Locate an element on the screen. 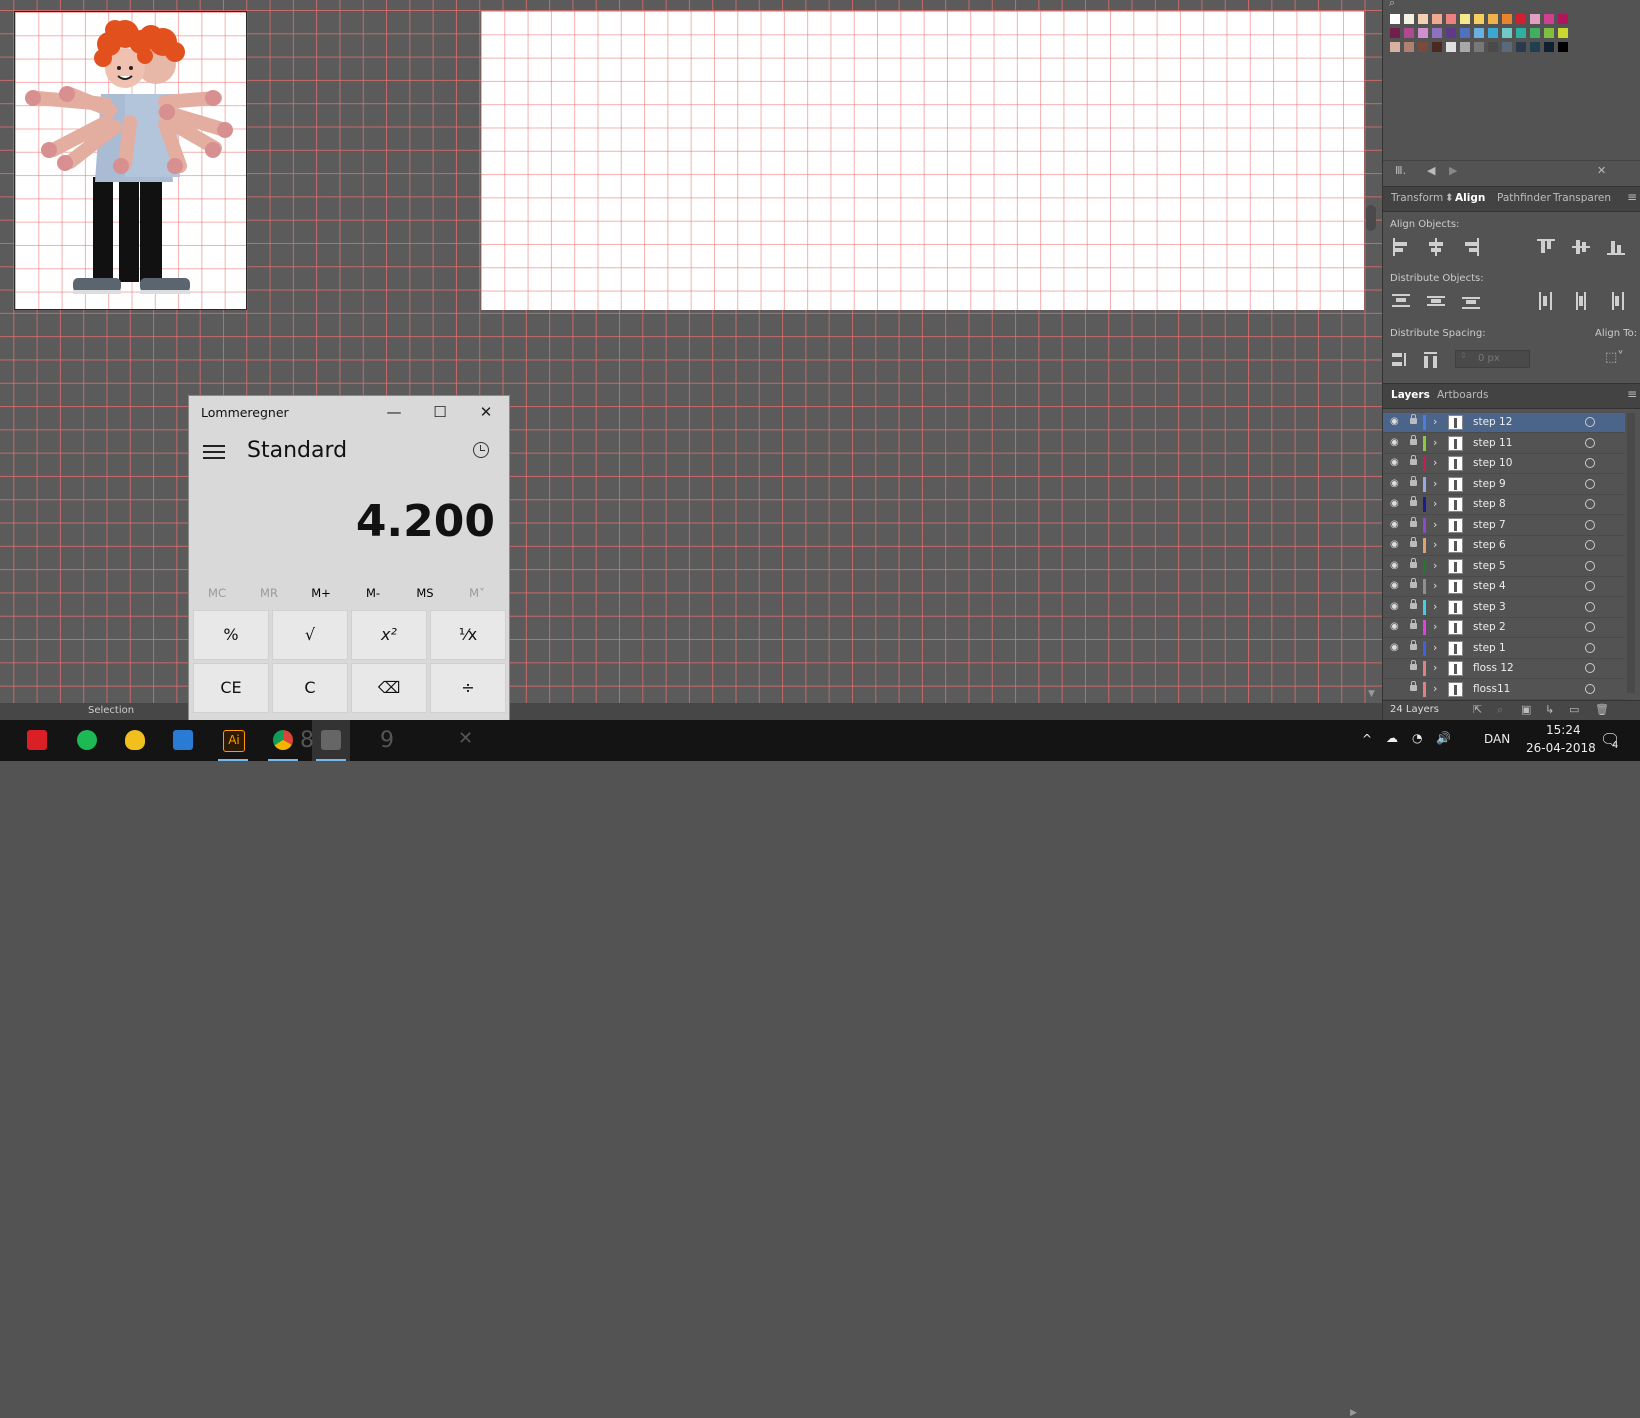 The image size is (1640, 1418). layer-name: step 11 is located at coordinates (1492, 443).